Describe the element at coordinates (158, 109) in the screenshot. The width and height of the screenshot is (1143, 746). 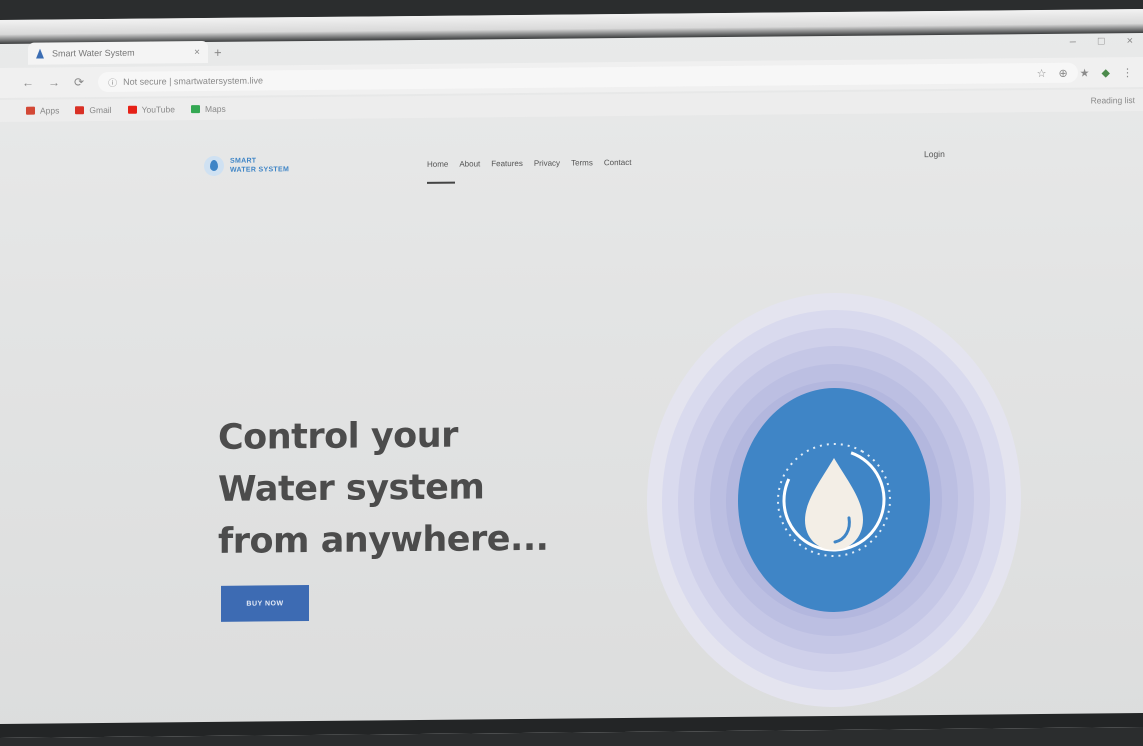
I see `bookmark-label: YouTube` at that location.